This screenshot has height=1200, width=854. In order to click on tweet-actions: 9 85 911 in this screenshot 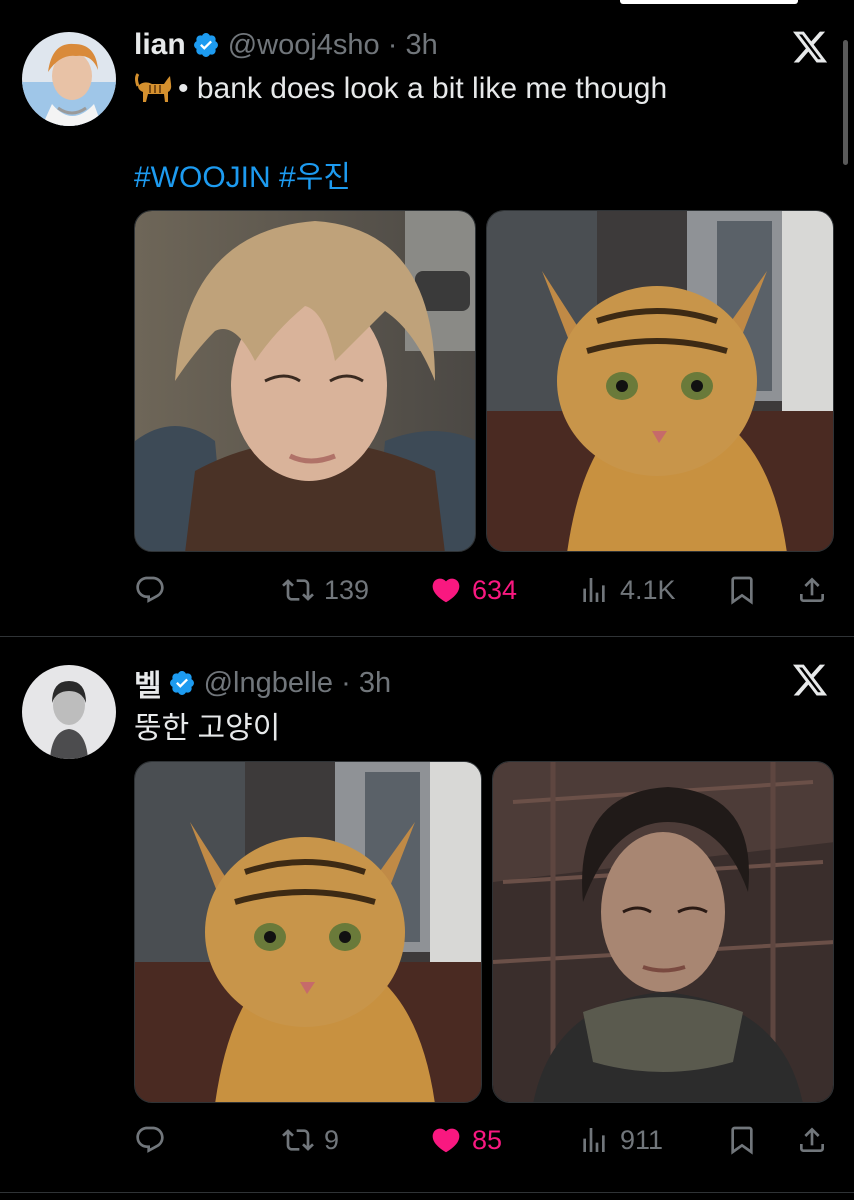, I will do `click(484, 1140)`.